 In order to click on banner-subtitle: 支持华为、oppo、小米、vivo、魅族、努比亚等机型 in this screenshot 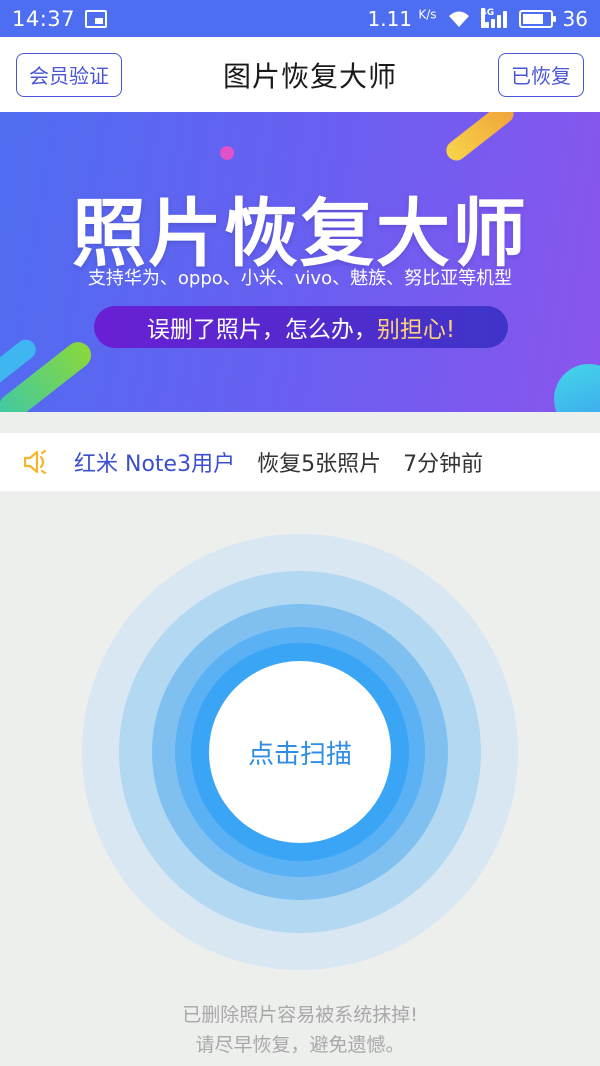, I will do `click(300, 278)`.